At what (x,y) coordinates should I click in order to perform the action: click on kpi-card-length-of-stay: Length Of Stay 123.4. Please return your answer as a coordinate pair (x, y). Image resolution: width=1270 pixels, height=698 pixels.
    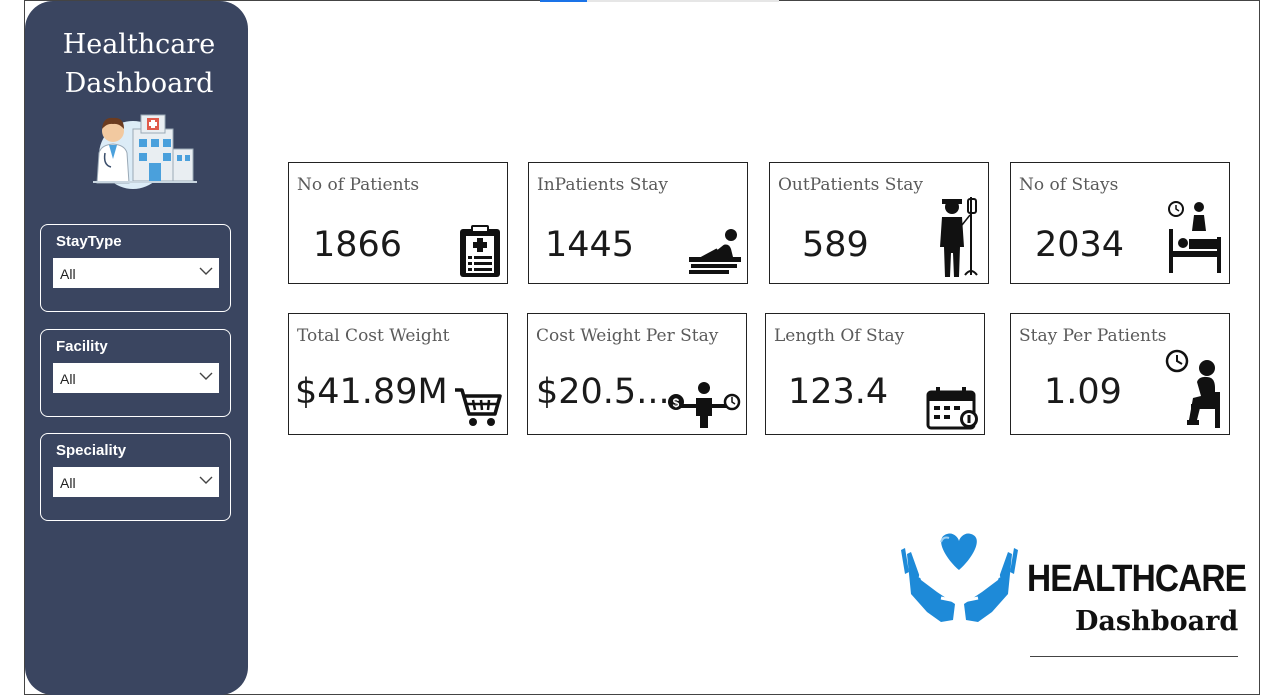
    Looking at the image, I should click on (875, 374).